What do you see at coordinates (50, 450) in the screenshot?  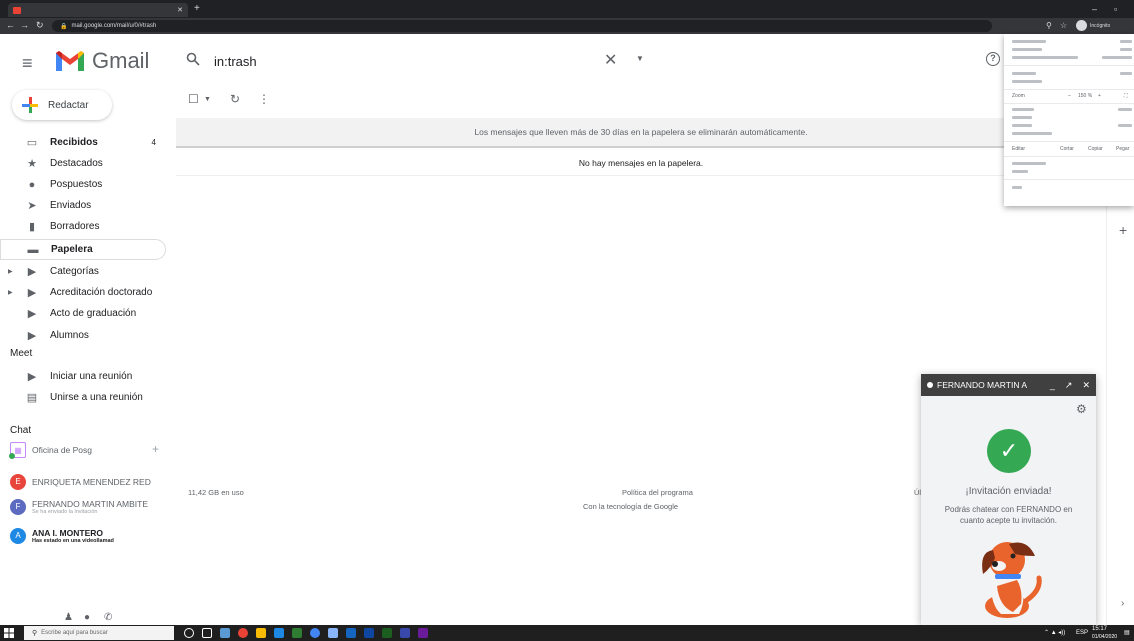 I see `chat-item-oficina: ▦ Oficina de Posg` at bounding box center [50, 450].